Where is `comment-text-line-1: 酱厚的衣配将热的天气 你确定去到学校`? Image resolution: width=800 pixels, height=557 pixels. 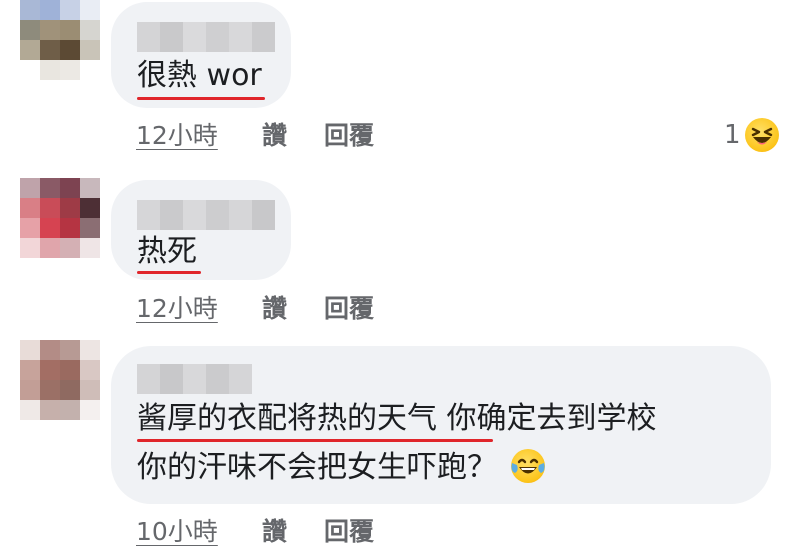 comment-text-line-1: 酱厚的衣配将热的天气 你确定去到学校 is located at coordinates (397, 419).